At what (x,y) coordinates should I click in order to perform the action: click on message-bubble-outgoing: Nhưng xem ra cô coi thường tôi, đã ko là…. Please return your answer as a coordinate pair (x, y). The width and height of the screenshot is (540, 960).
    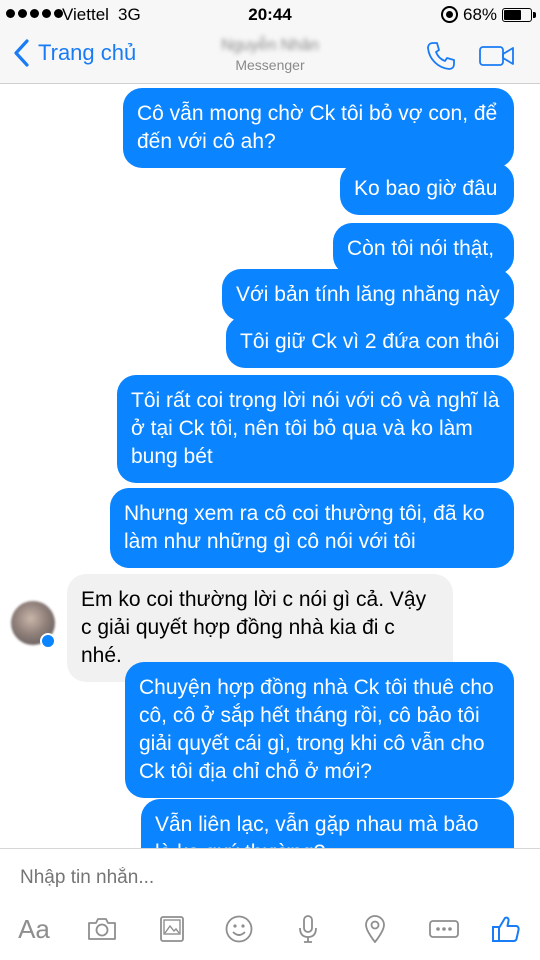
    Looking at the image, I should click on (312, 528).